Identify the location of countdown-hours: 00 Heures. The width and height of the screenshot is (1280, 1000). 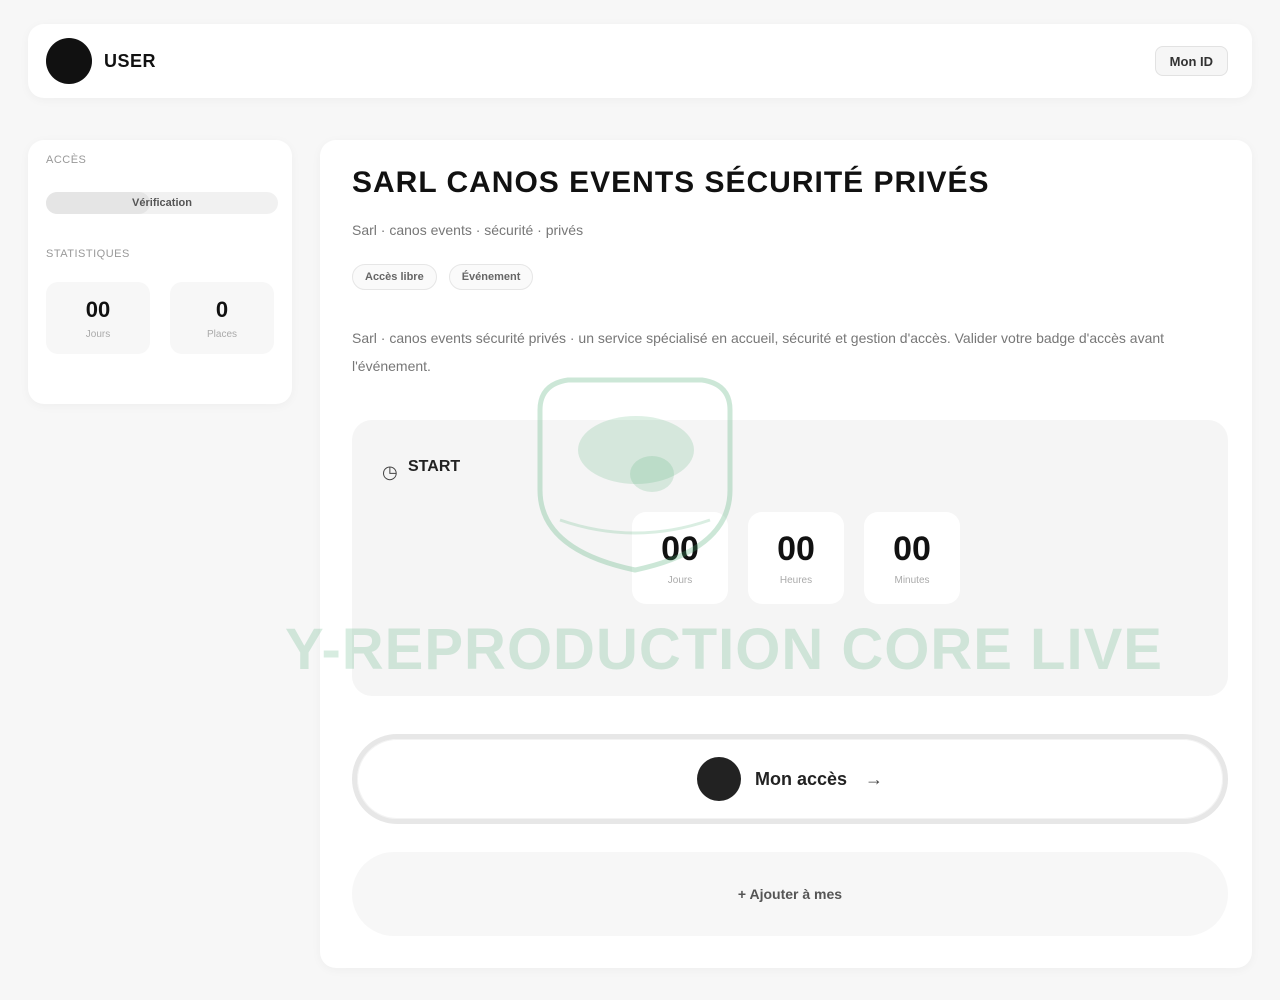
(796, 558).